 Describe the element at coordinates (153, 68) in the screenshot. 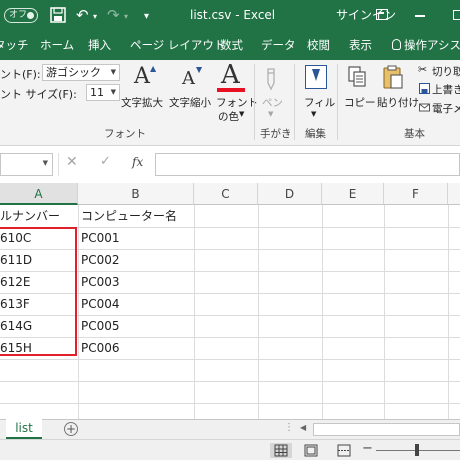

I see `arrow-up-icon: ▲` at that location.